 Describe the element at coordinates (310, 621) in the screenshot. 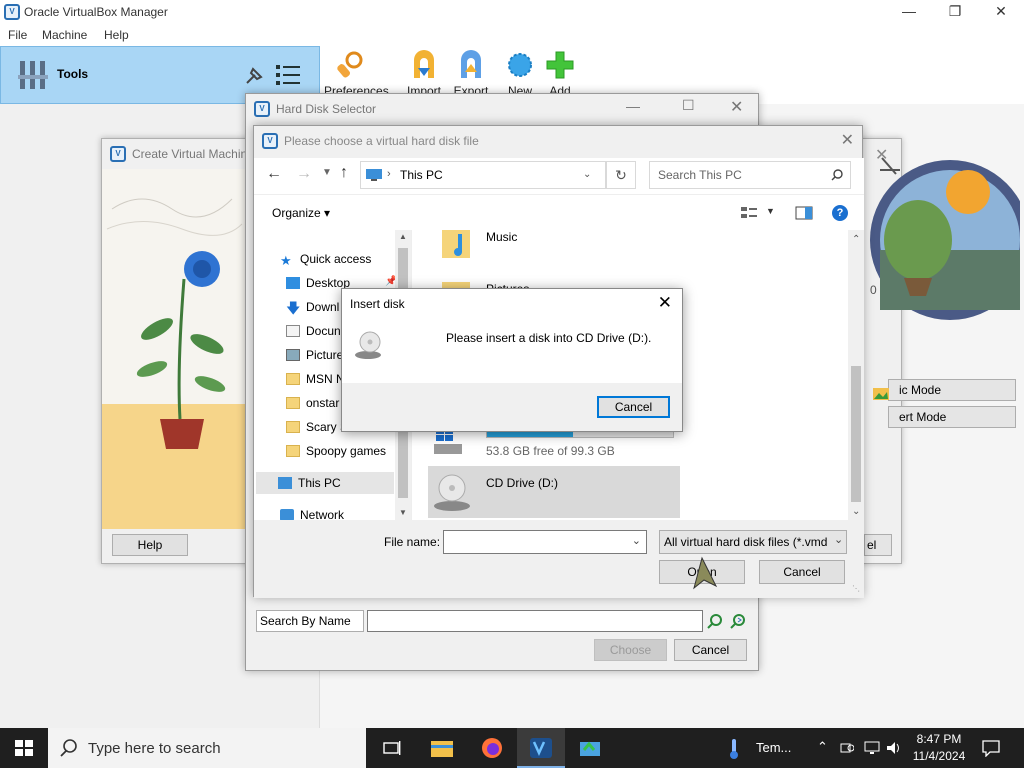

I see `search-by-select: Search By Name` at that location.